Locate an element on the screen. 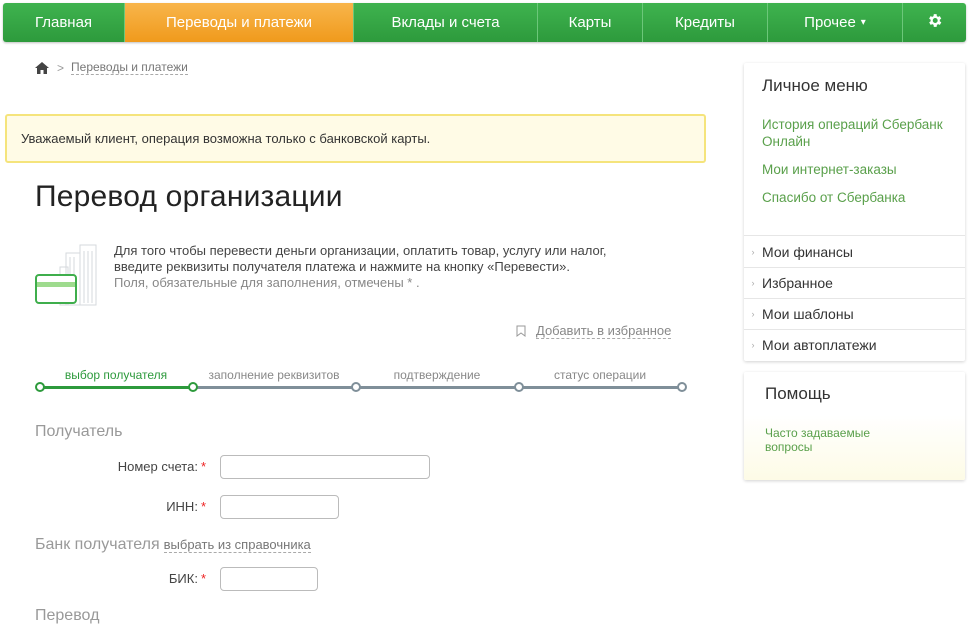  menu-favorites: › Избранное is located at coordinates (854, 282).